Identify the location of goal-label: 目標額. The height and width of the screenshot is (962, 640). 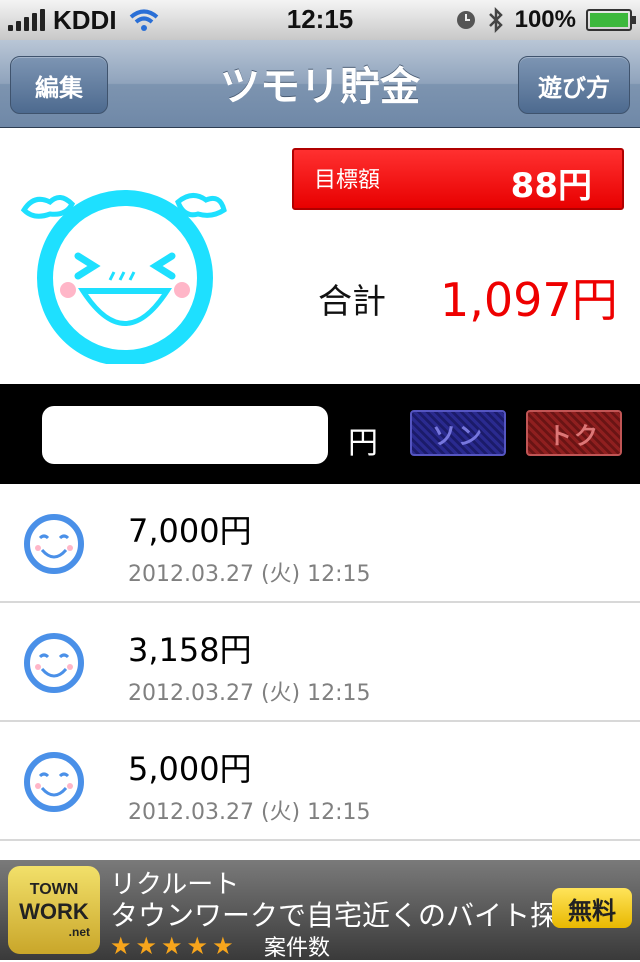
(347, 180).